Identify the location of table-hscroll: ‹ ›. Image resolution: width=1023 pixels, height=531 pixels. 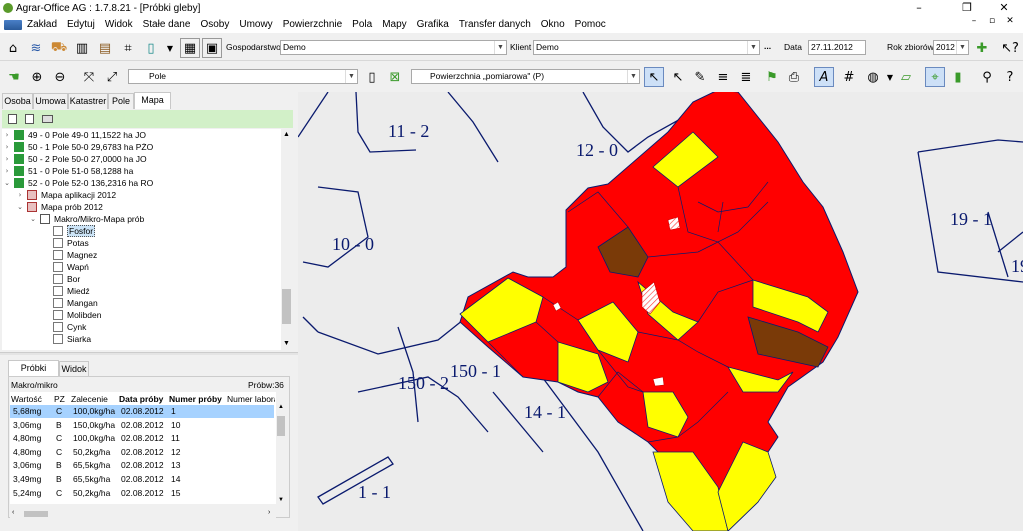
(143, 514).